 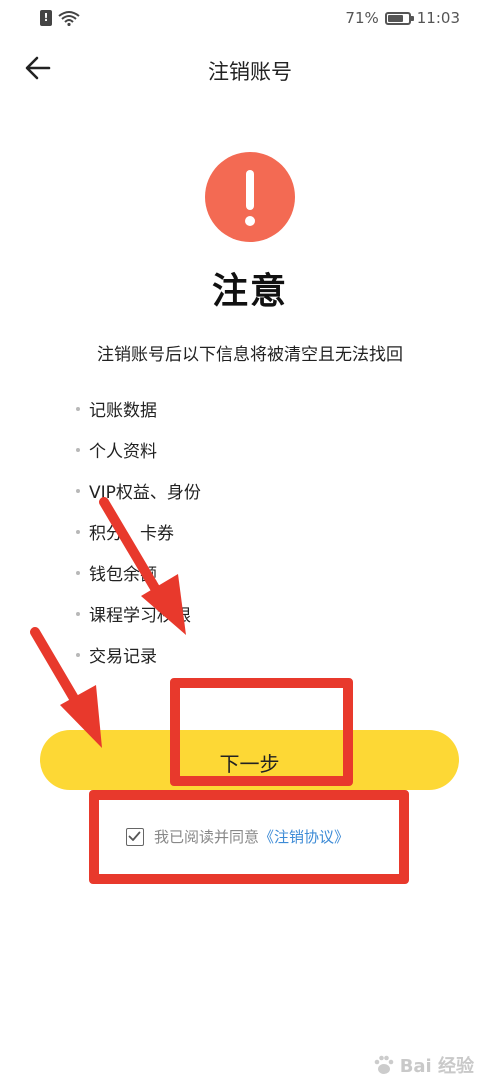 What do you see at coordinates (250, 355) in the screenshot?
I see `warning-description: 注销账号后以下信息将被清空且无法找回` at bounding box center [250, 355].